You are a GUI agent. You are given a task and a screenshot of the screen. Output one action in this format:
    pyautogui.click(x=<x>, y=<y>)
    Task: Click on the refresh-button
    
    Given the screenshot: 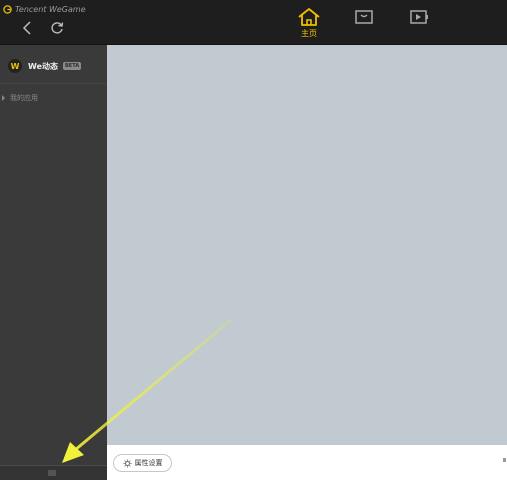 What is the action you would take?
    pyautogui.click(x=57, y=28)
    